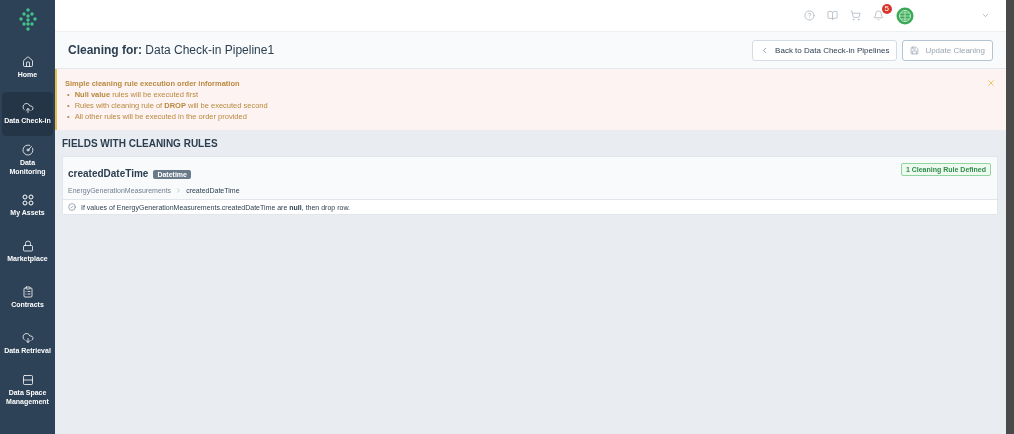  I want to click on page-title: Cleaning for: Data Check-in Pipeline1, so click(172, 50).